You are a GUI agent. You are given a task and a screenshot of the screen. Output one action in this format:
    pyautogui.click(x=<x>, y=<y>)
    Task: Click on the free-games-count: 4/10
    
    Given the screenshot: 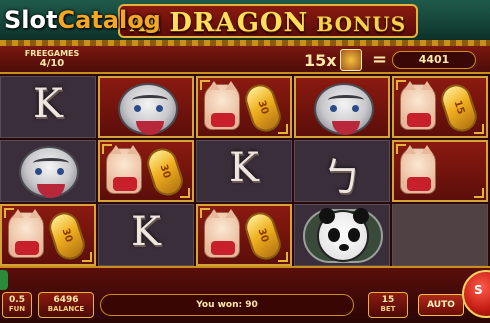 What is the action you would take?
    pyautogui.click(x=52, y=63)
    